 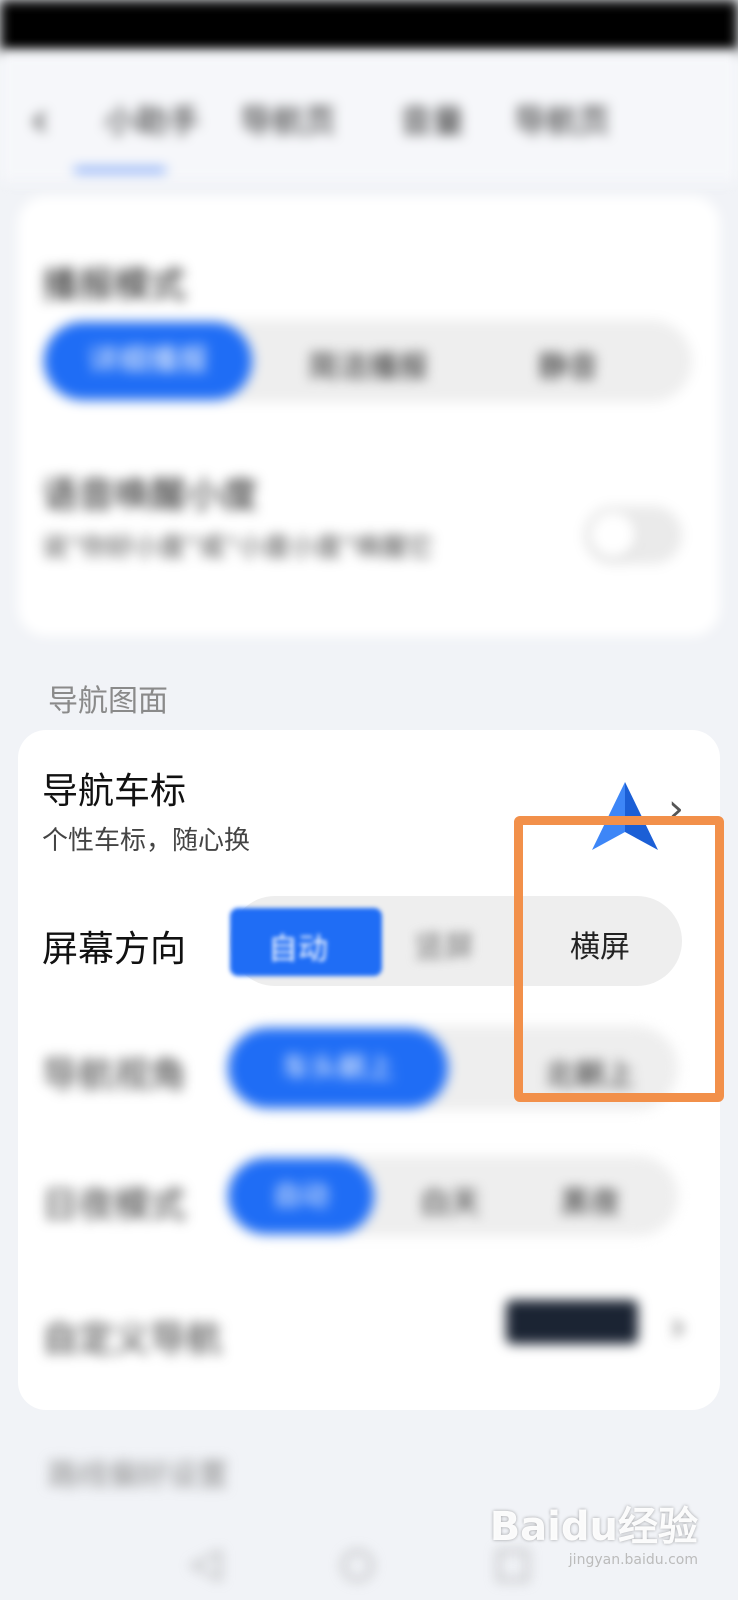 I want to click on tab-volume: 音量, so click(x=432, y=119).